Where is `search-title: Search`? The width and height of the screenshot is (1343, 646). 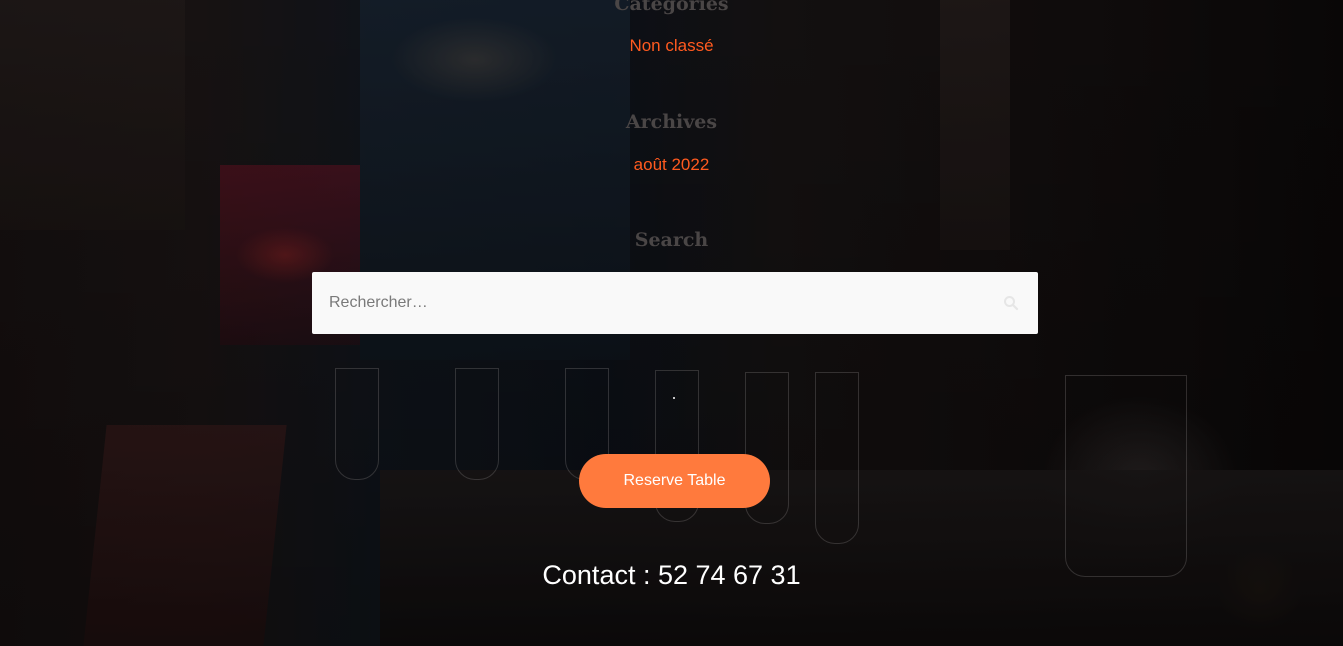 search-title: Search is located at coordinates (671, 240).